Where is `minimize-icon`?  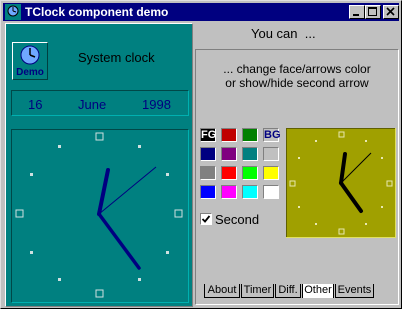
minimize-icon is located at coordinates (356, 15).